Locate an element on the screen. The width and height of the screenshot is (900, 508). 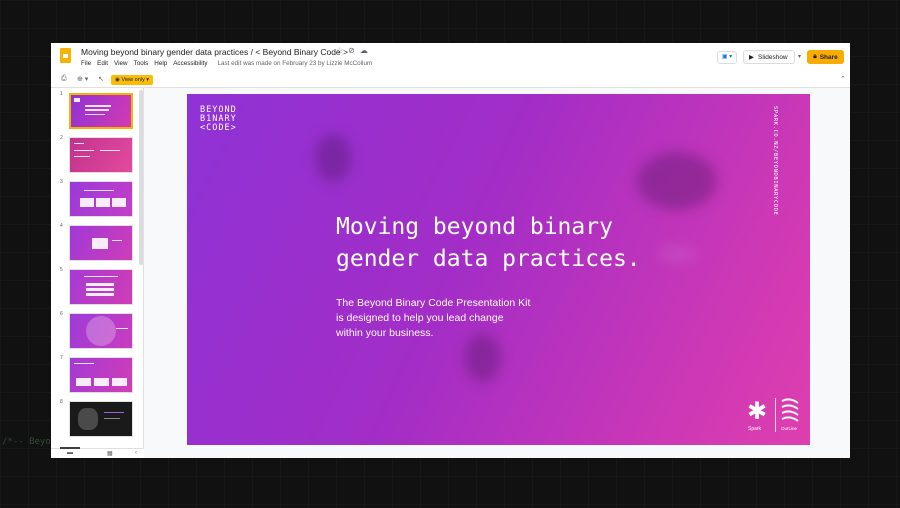
present-options-button: ▣ ▾ is located at coordinates (727, 57).